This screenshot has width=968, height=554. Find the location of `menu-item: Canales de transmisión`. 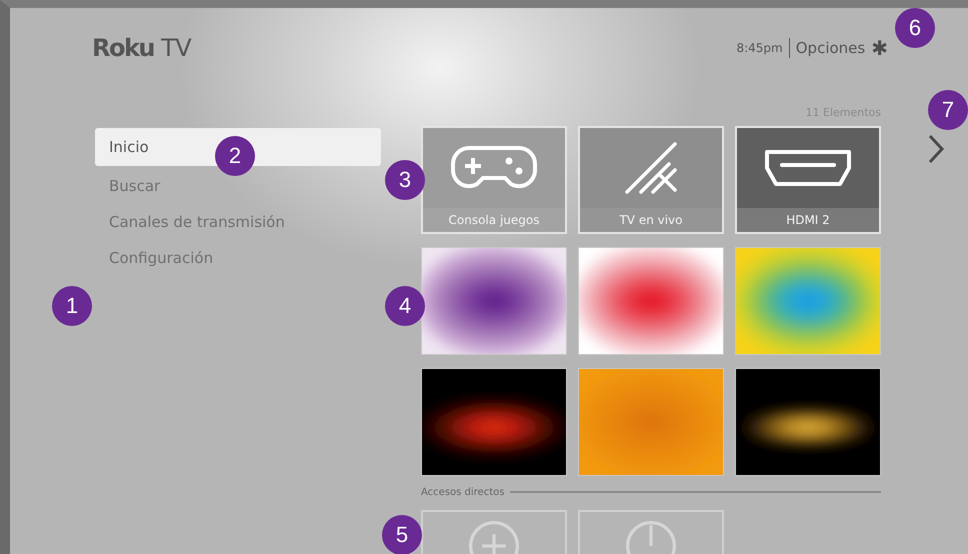

menu-item: Canales de transmisión is located at coordinates (238, 222).